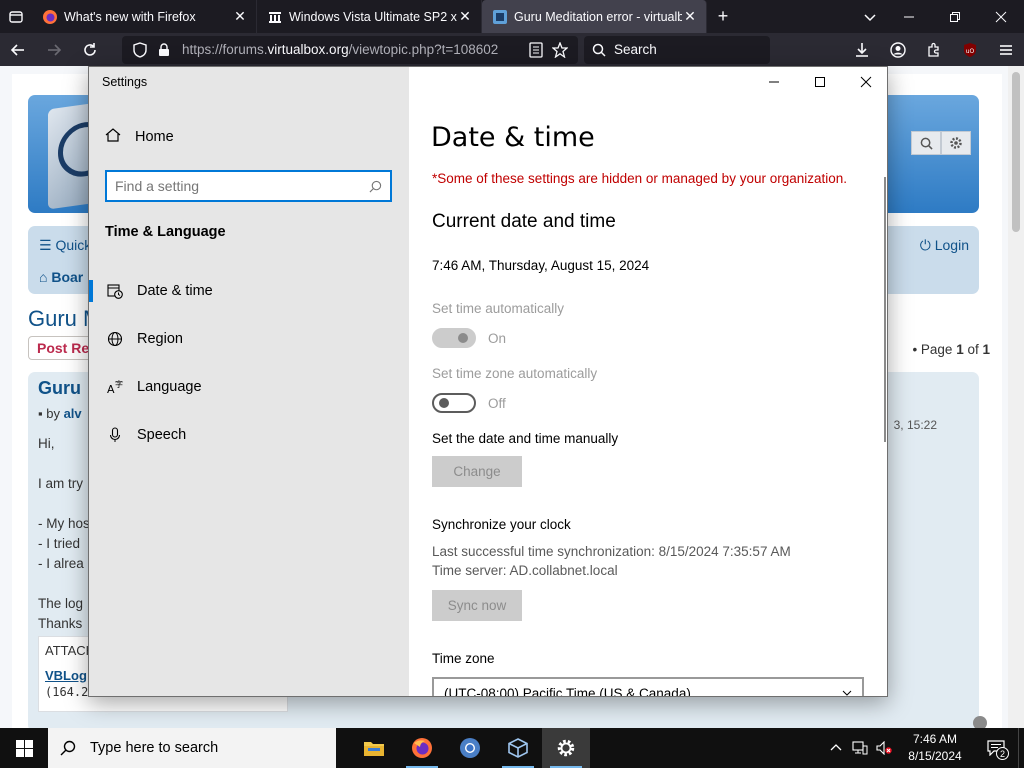 The image size is (1024, 768). Describe the element at coordinates (1002, 753) in the screenshot. I see `notification-count-badge: 2` at that location.